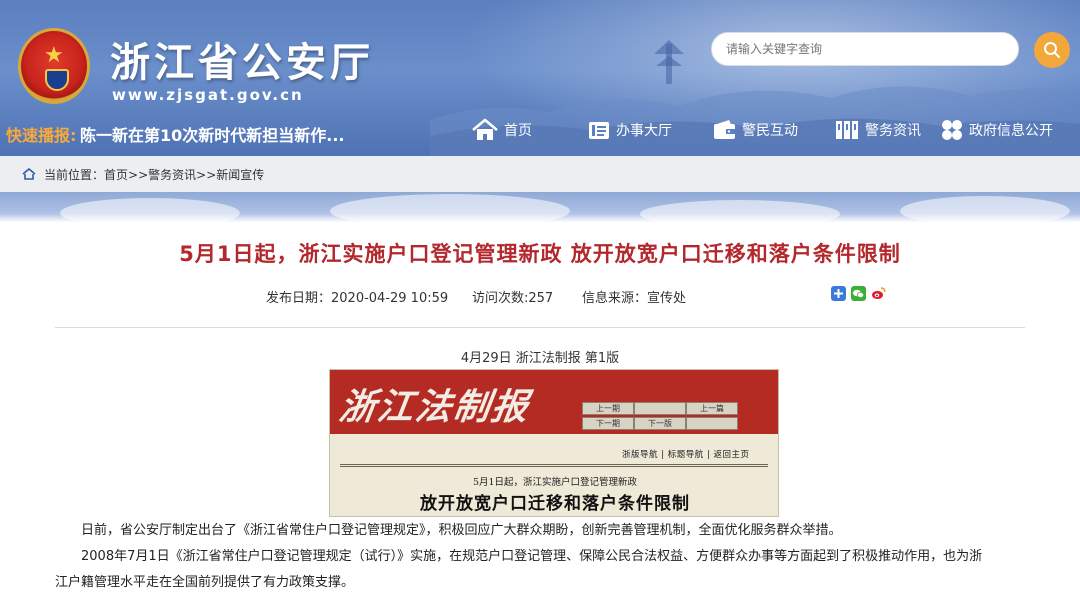 Image resolution: width=1080 pixels, height=602 pixels. I want to click on nav-gov-info: 政府信息公开, so click(997, 130).